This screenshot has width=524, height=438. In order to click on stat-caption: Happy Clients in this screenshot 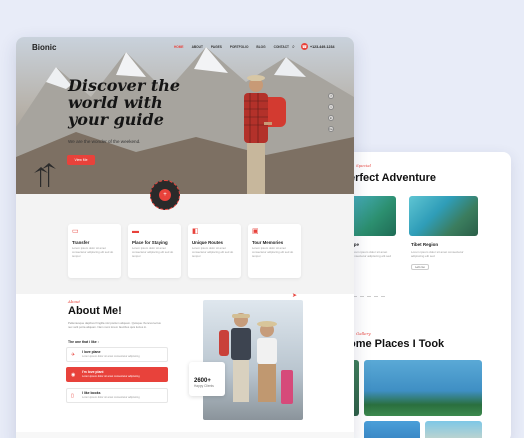, I will do `click(204, 386)`.